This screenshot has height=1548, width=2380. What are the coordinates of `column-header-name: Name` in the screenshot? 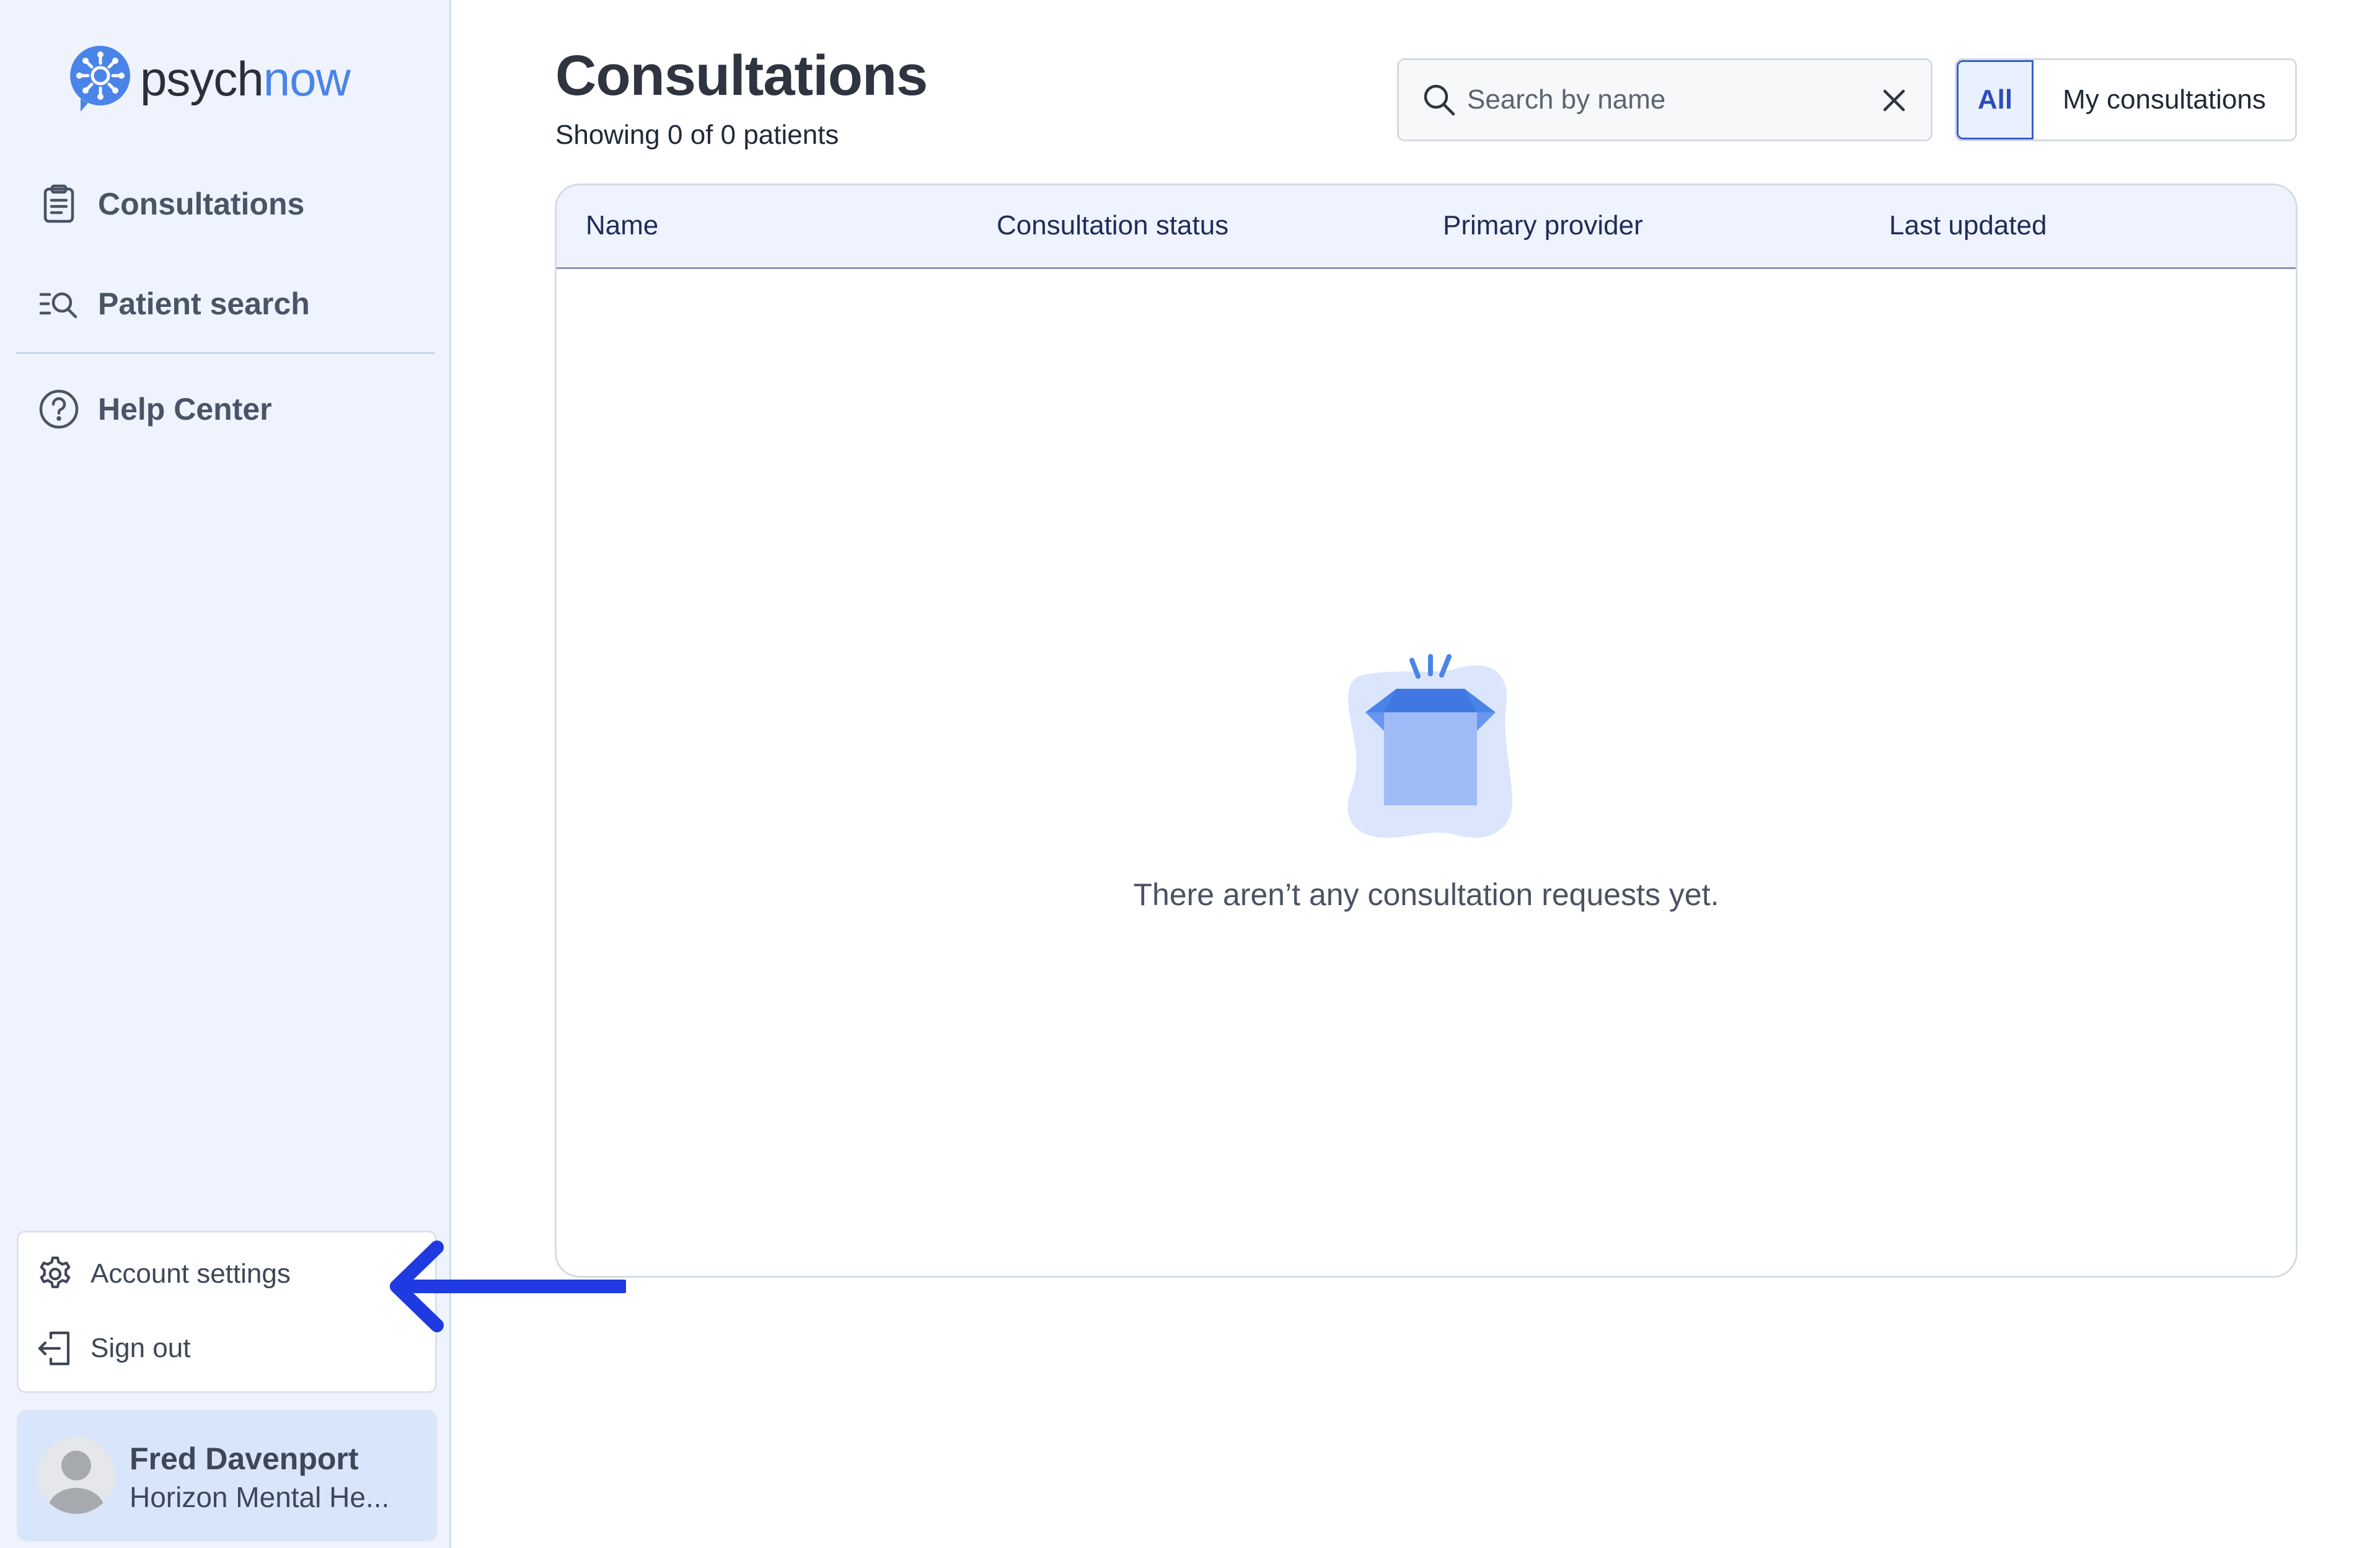 It's located at (622, 225).